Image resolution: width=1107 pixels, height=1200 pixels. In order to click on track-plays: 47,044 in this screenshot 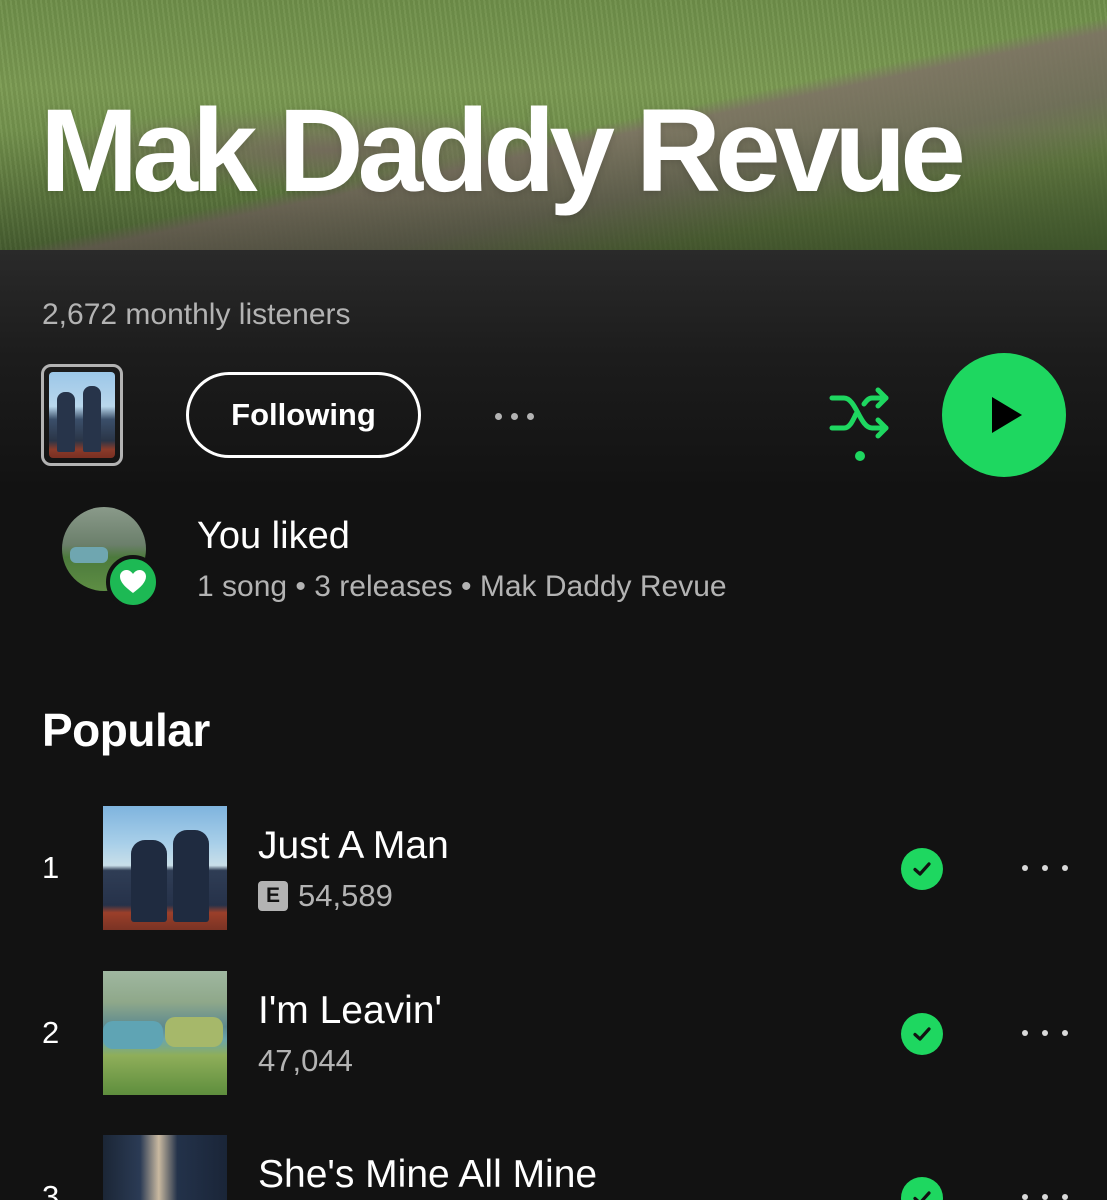, I will do `click(305, 1060)`.